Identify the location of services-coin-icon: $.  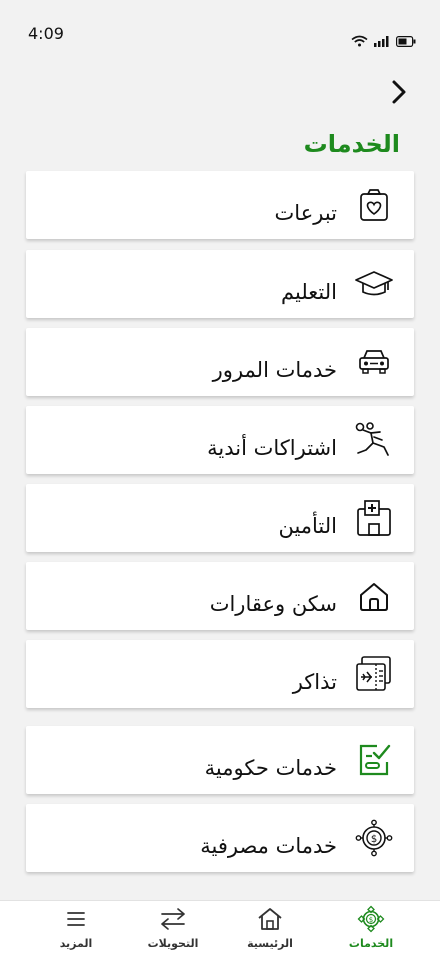
(371, 919).